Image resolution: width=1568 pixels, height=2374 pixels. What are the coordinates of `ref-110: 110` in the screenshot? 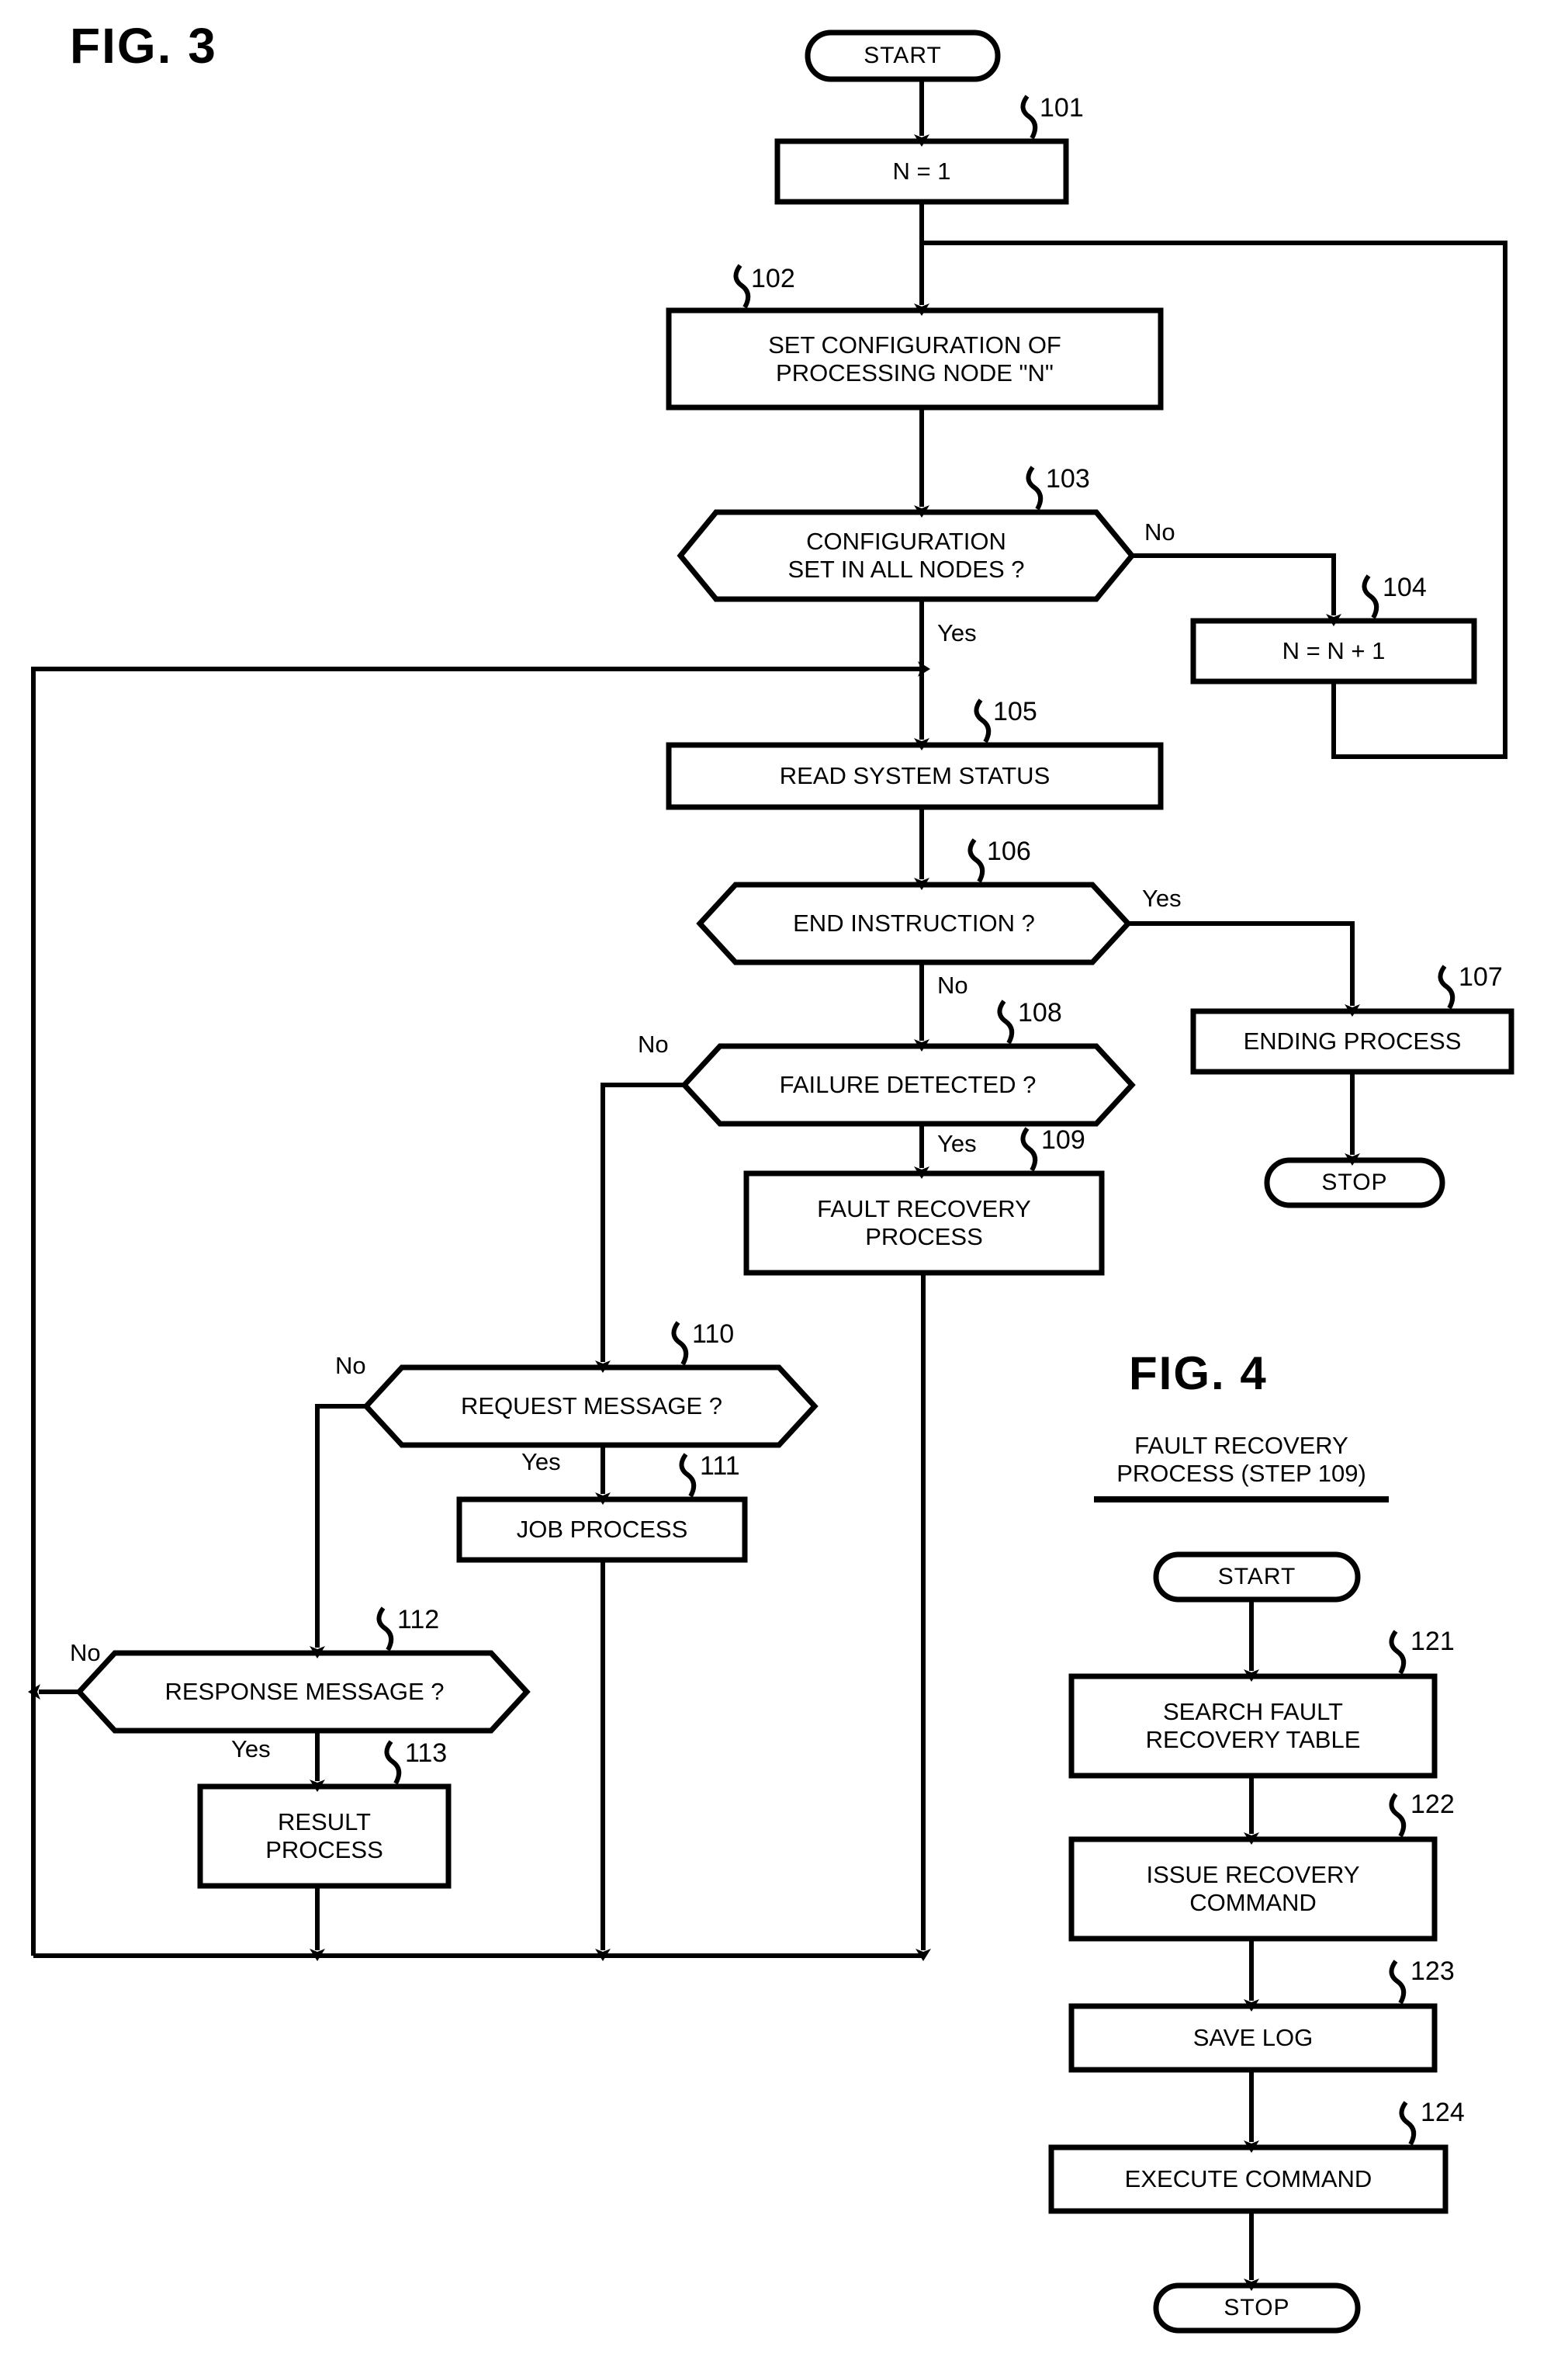 It's located at (714, 1334).